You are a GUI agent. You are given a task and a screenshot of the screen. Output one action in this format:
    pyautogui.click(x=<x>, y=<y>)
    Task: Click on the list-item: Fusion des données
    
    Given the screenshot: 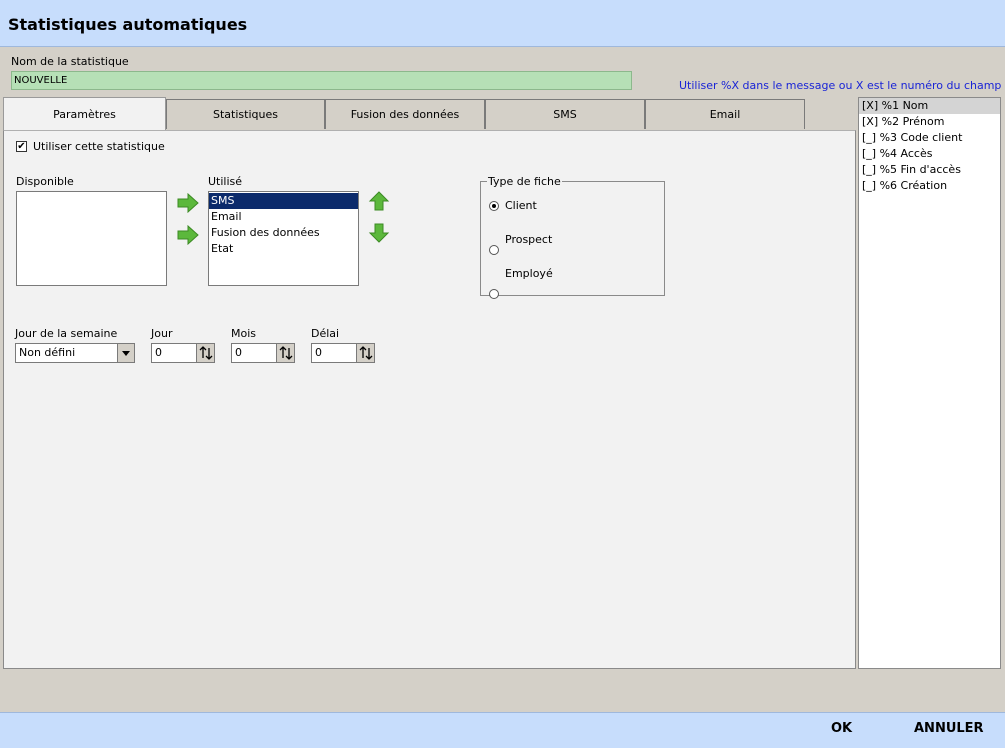 What is the action you would take?
    pyautogui.click(x=283, y=233)
    